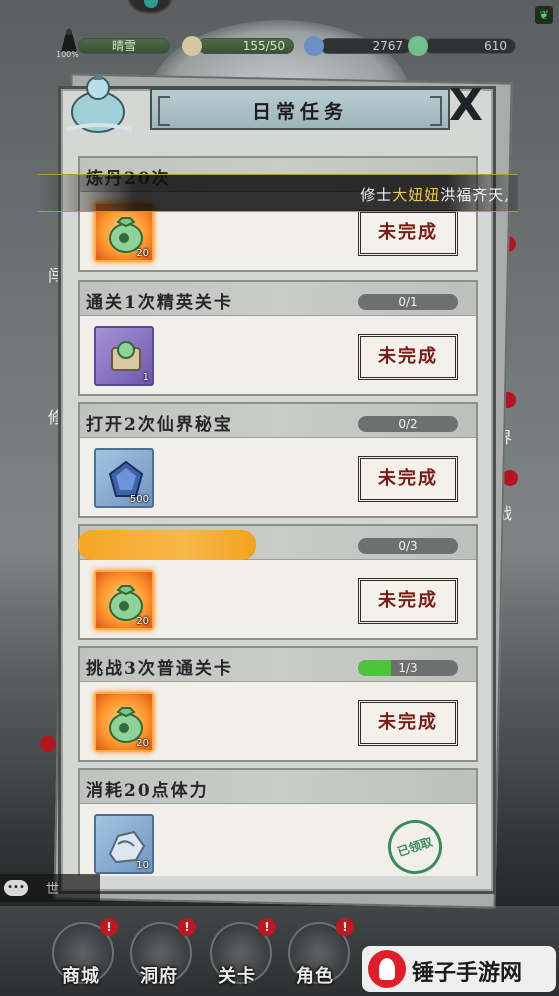 The image size is (559, 996). What do you see at coordinates (124, 844) in the screenshot?
I see `reward-item: 10` at bounding box center [124, 844].